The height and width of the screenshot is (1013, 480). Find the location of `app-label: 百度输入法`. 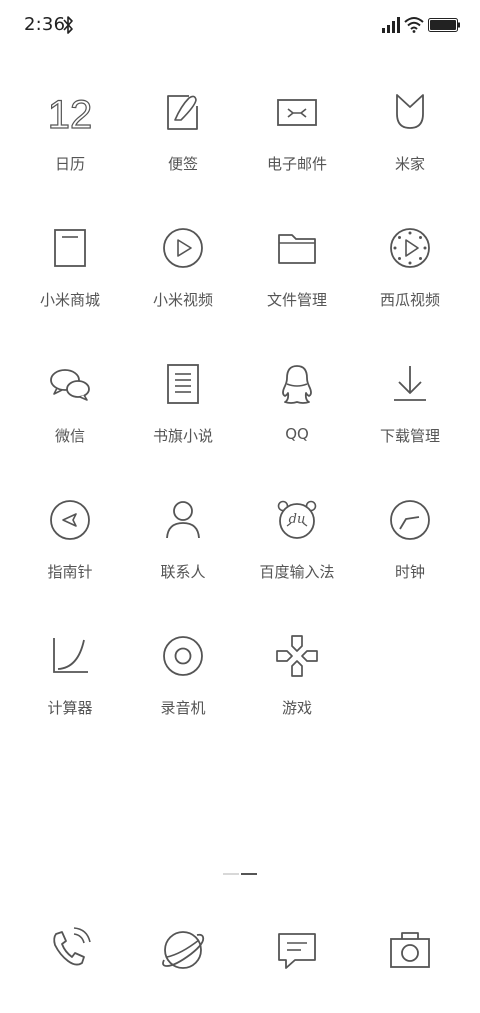

app-label: 百度输入法 is located at coordinates (297, 572).